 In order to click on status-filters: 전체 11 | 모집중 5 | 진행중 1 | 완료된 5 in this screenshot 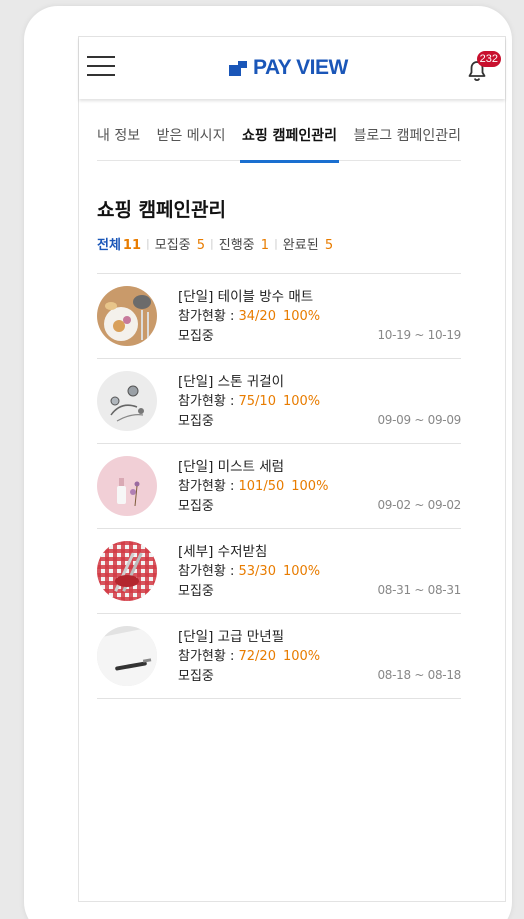, I will do `click(215, 243)`.